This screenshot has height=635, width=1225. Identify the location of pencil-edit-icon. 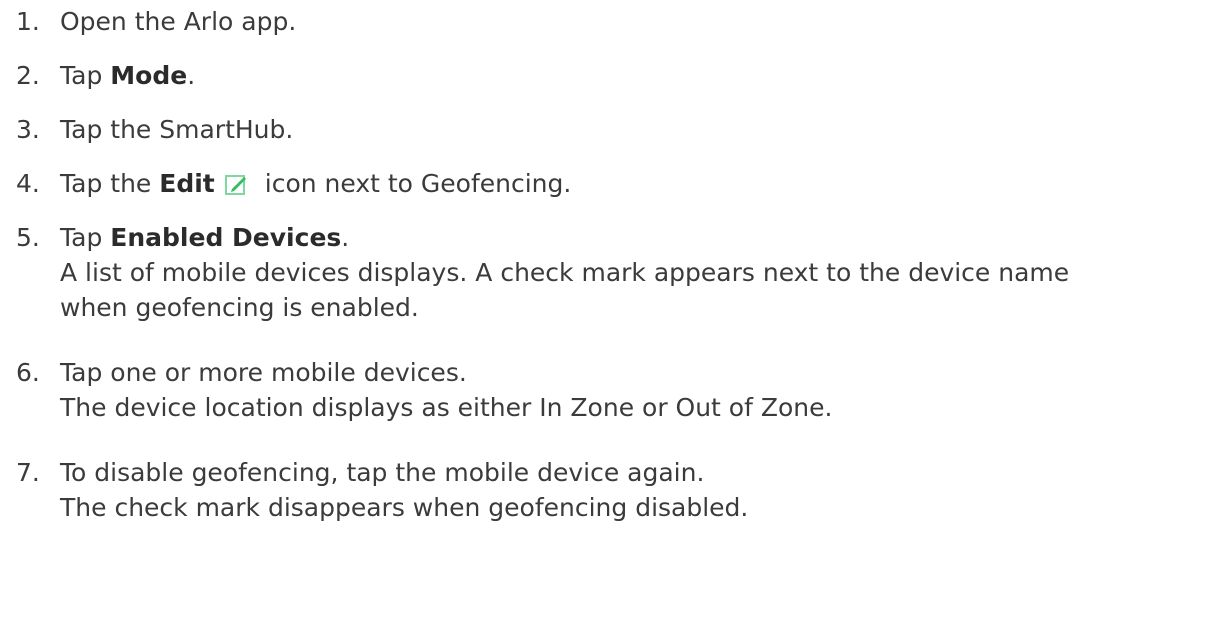
(235, 182).